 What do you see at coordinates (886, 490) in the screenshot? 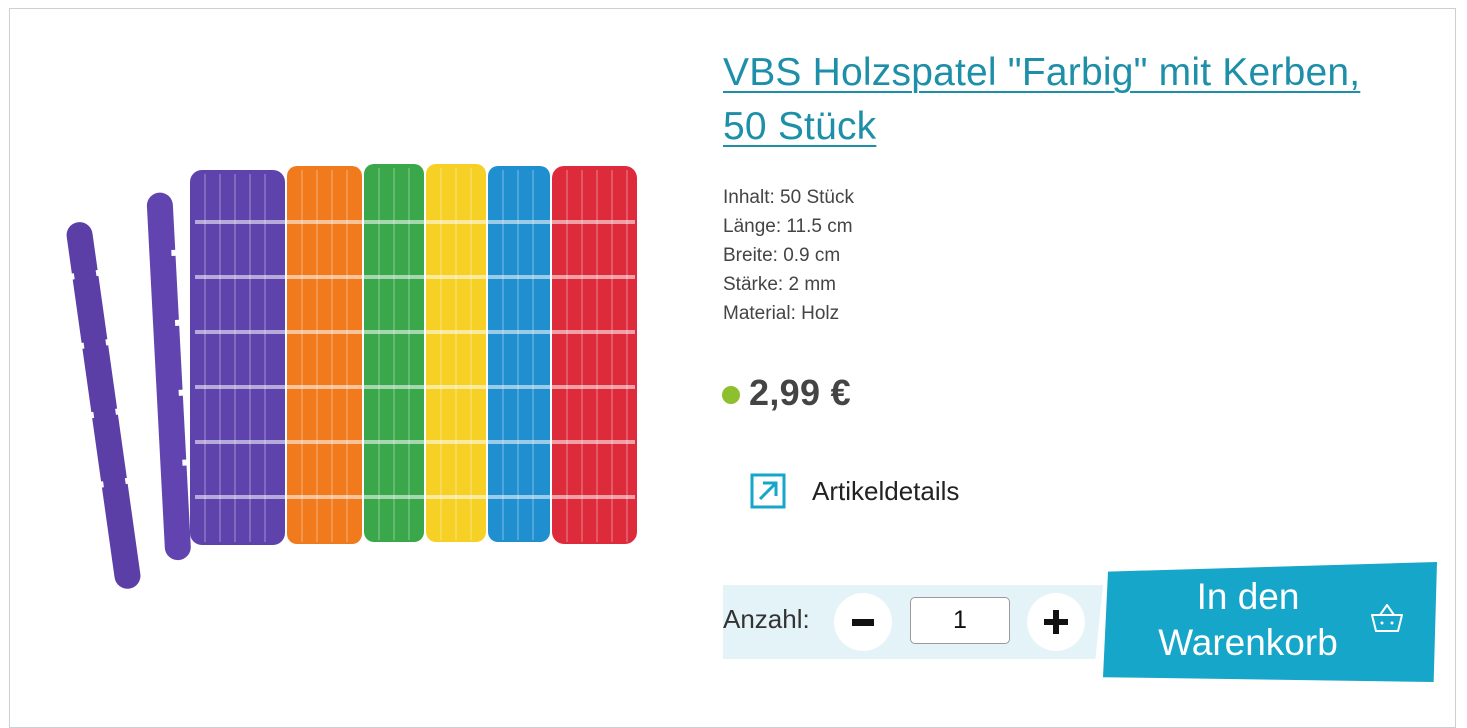
I see `article-details-label: Artikeldetails` at bounding box center [886, 490].